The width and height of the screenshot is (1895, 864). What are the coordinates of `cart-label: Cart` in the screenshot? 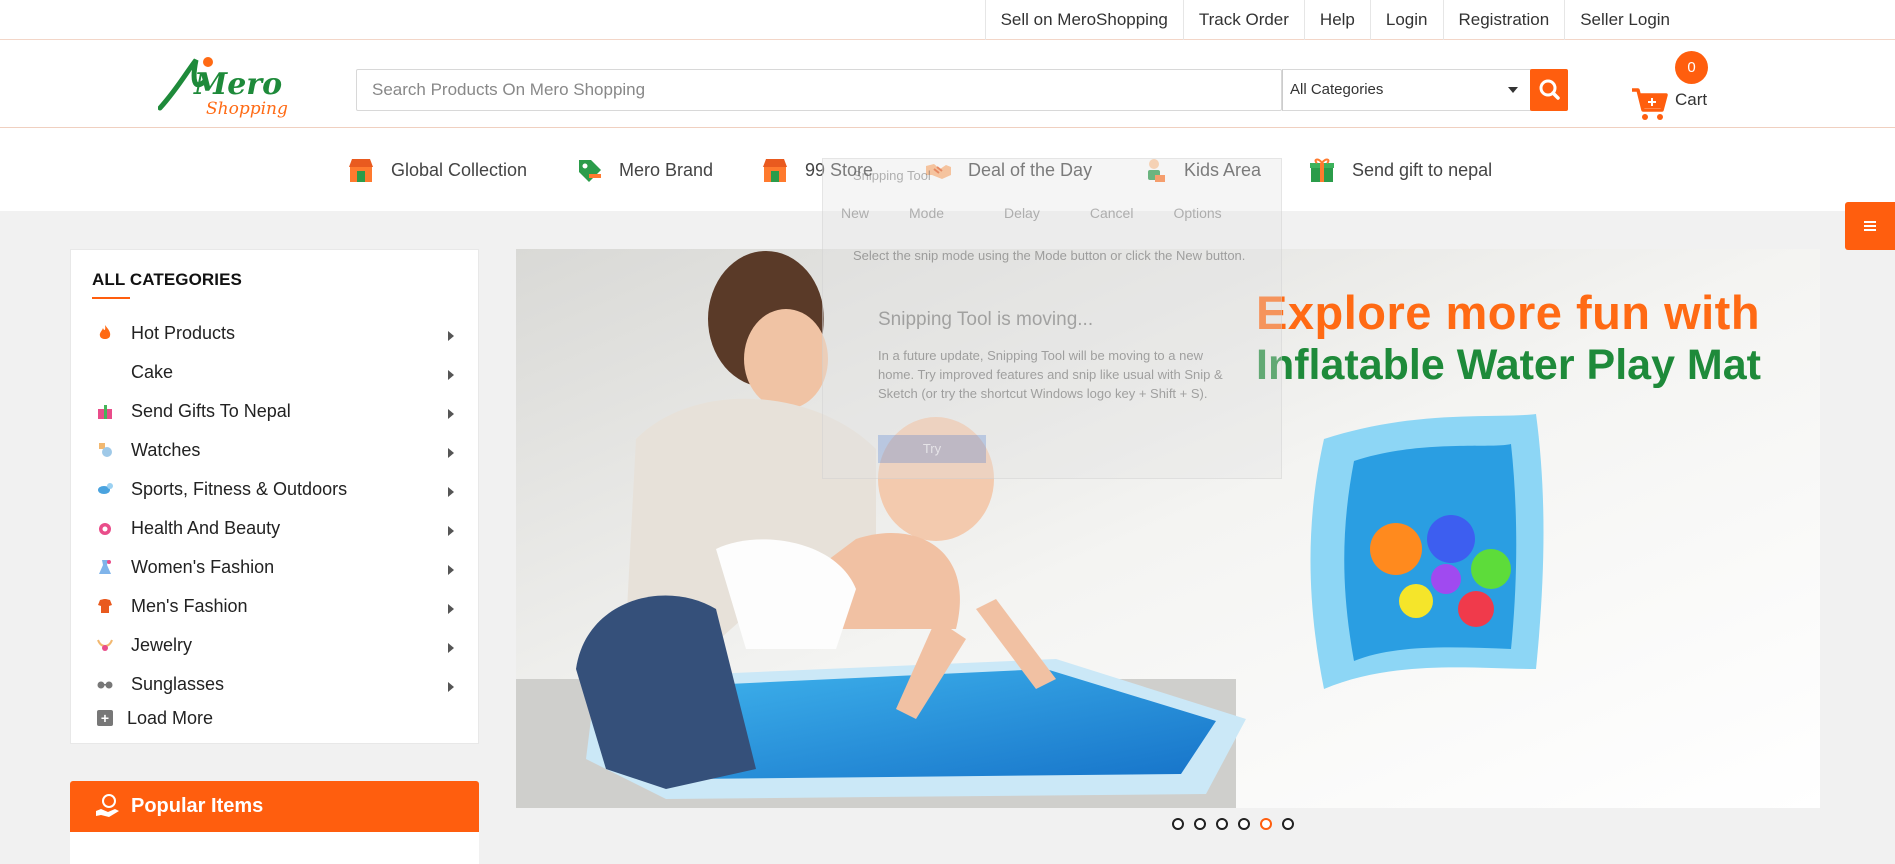 It's located at (1691, 100).